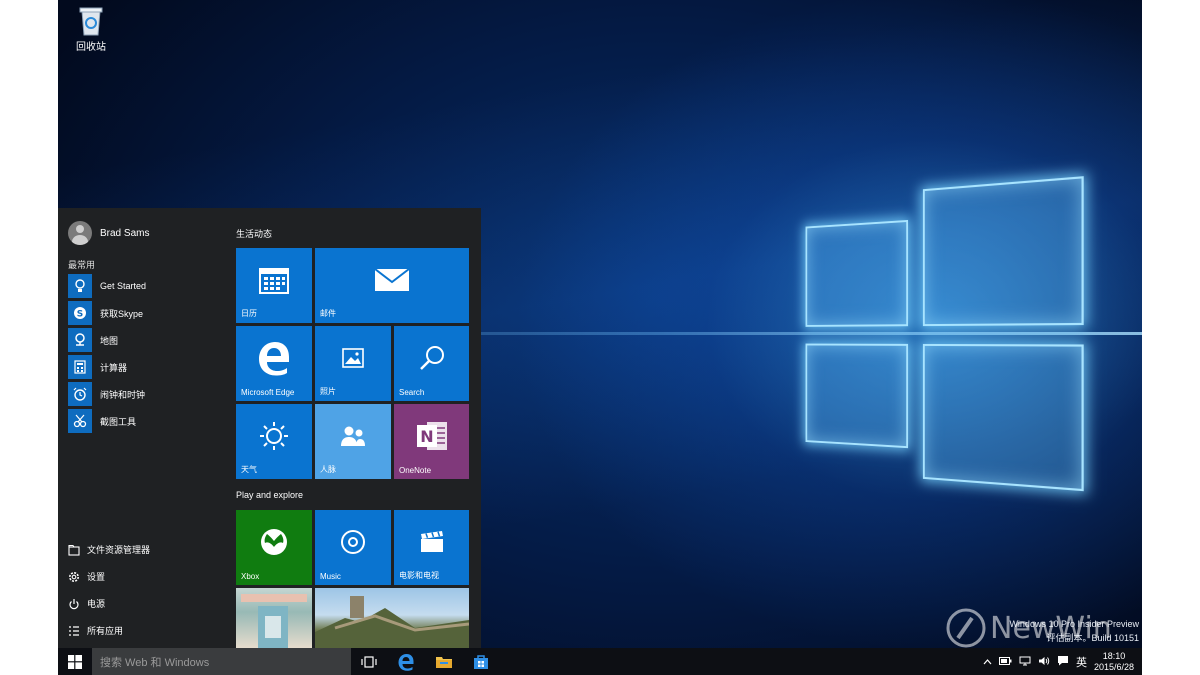 The image size is (1200, 675). I want to click on tile-music: Music, so click(353, 547).